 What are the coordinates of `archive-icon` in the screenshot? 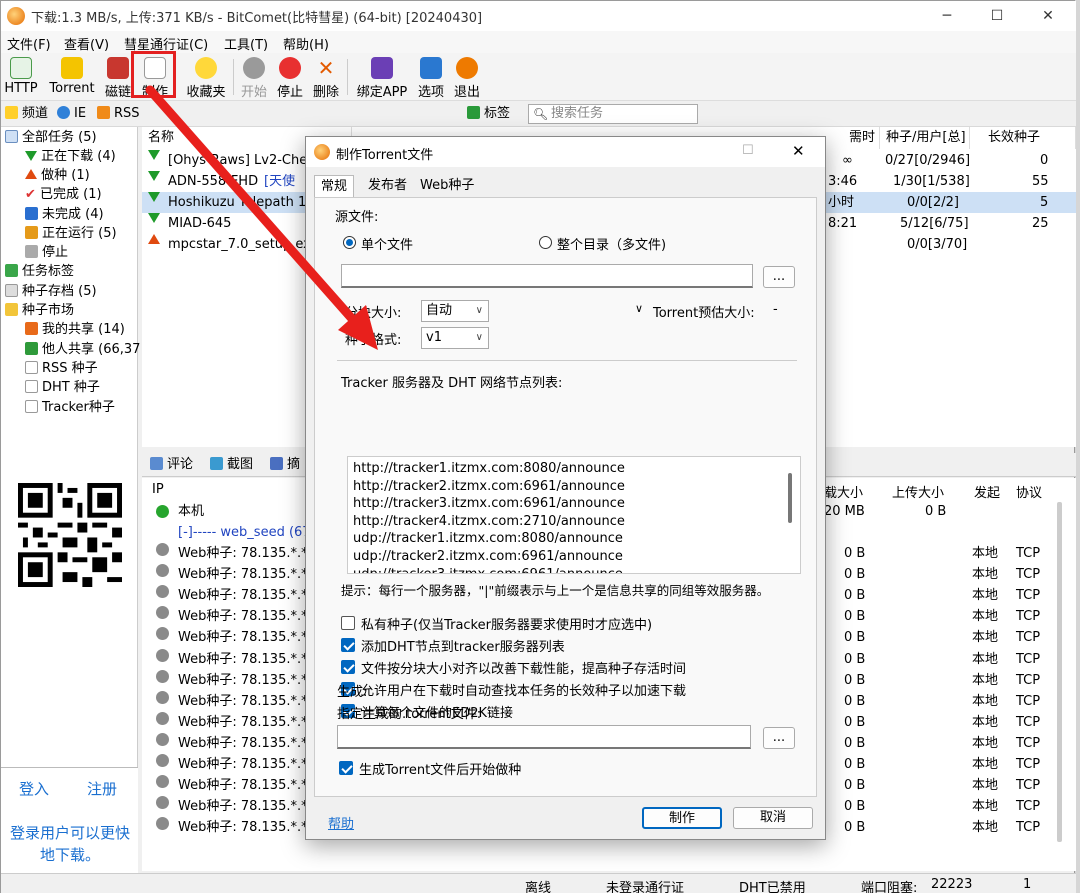 It's located at (11, 290).